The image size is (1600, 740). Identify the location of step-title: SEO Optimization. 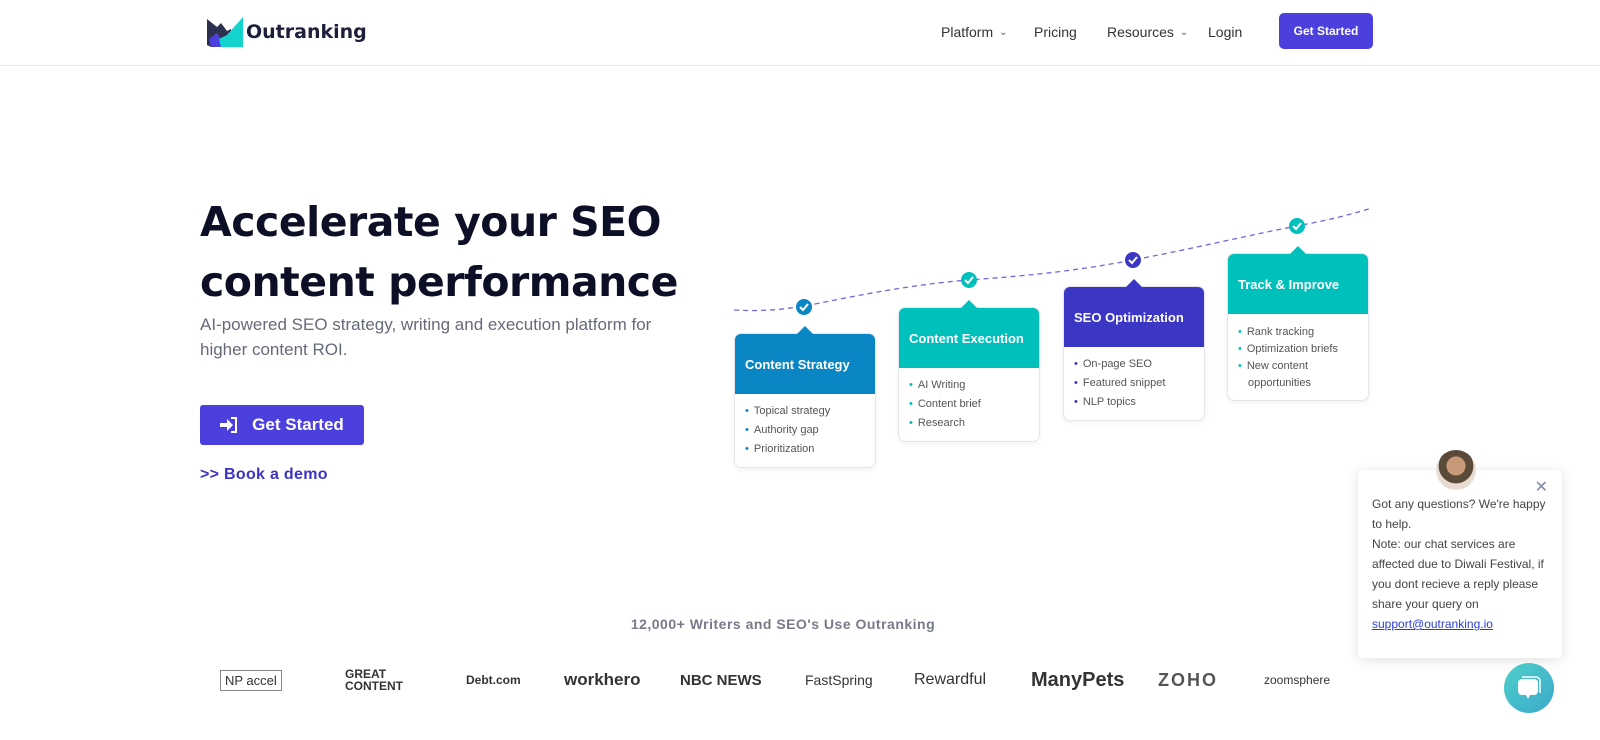
(1134, 313).